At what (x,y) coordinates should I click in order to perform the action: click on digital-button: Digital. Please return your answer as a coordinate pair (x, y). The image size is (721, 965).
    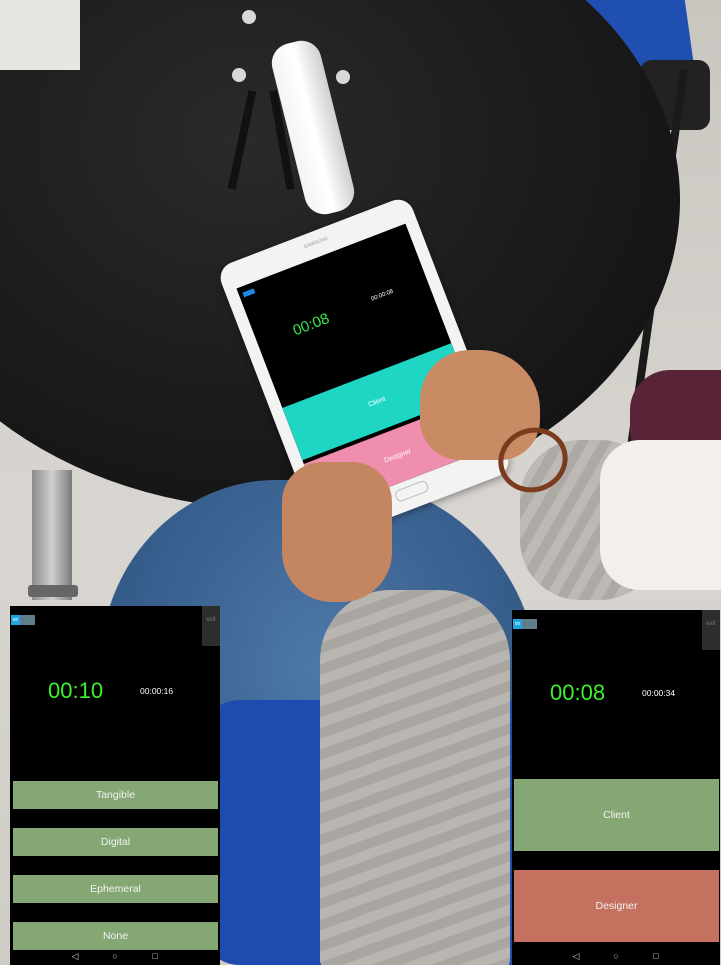
    Looking at the image, I should click on (115, 842).